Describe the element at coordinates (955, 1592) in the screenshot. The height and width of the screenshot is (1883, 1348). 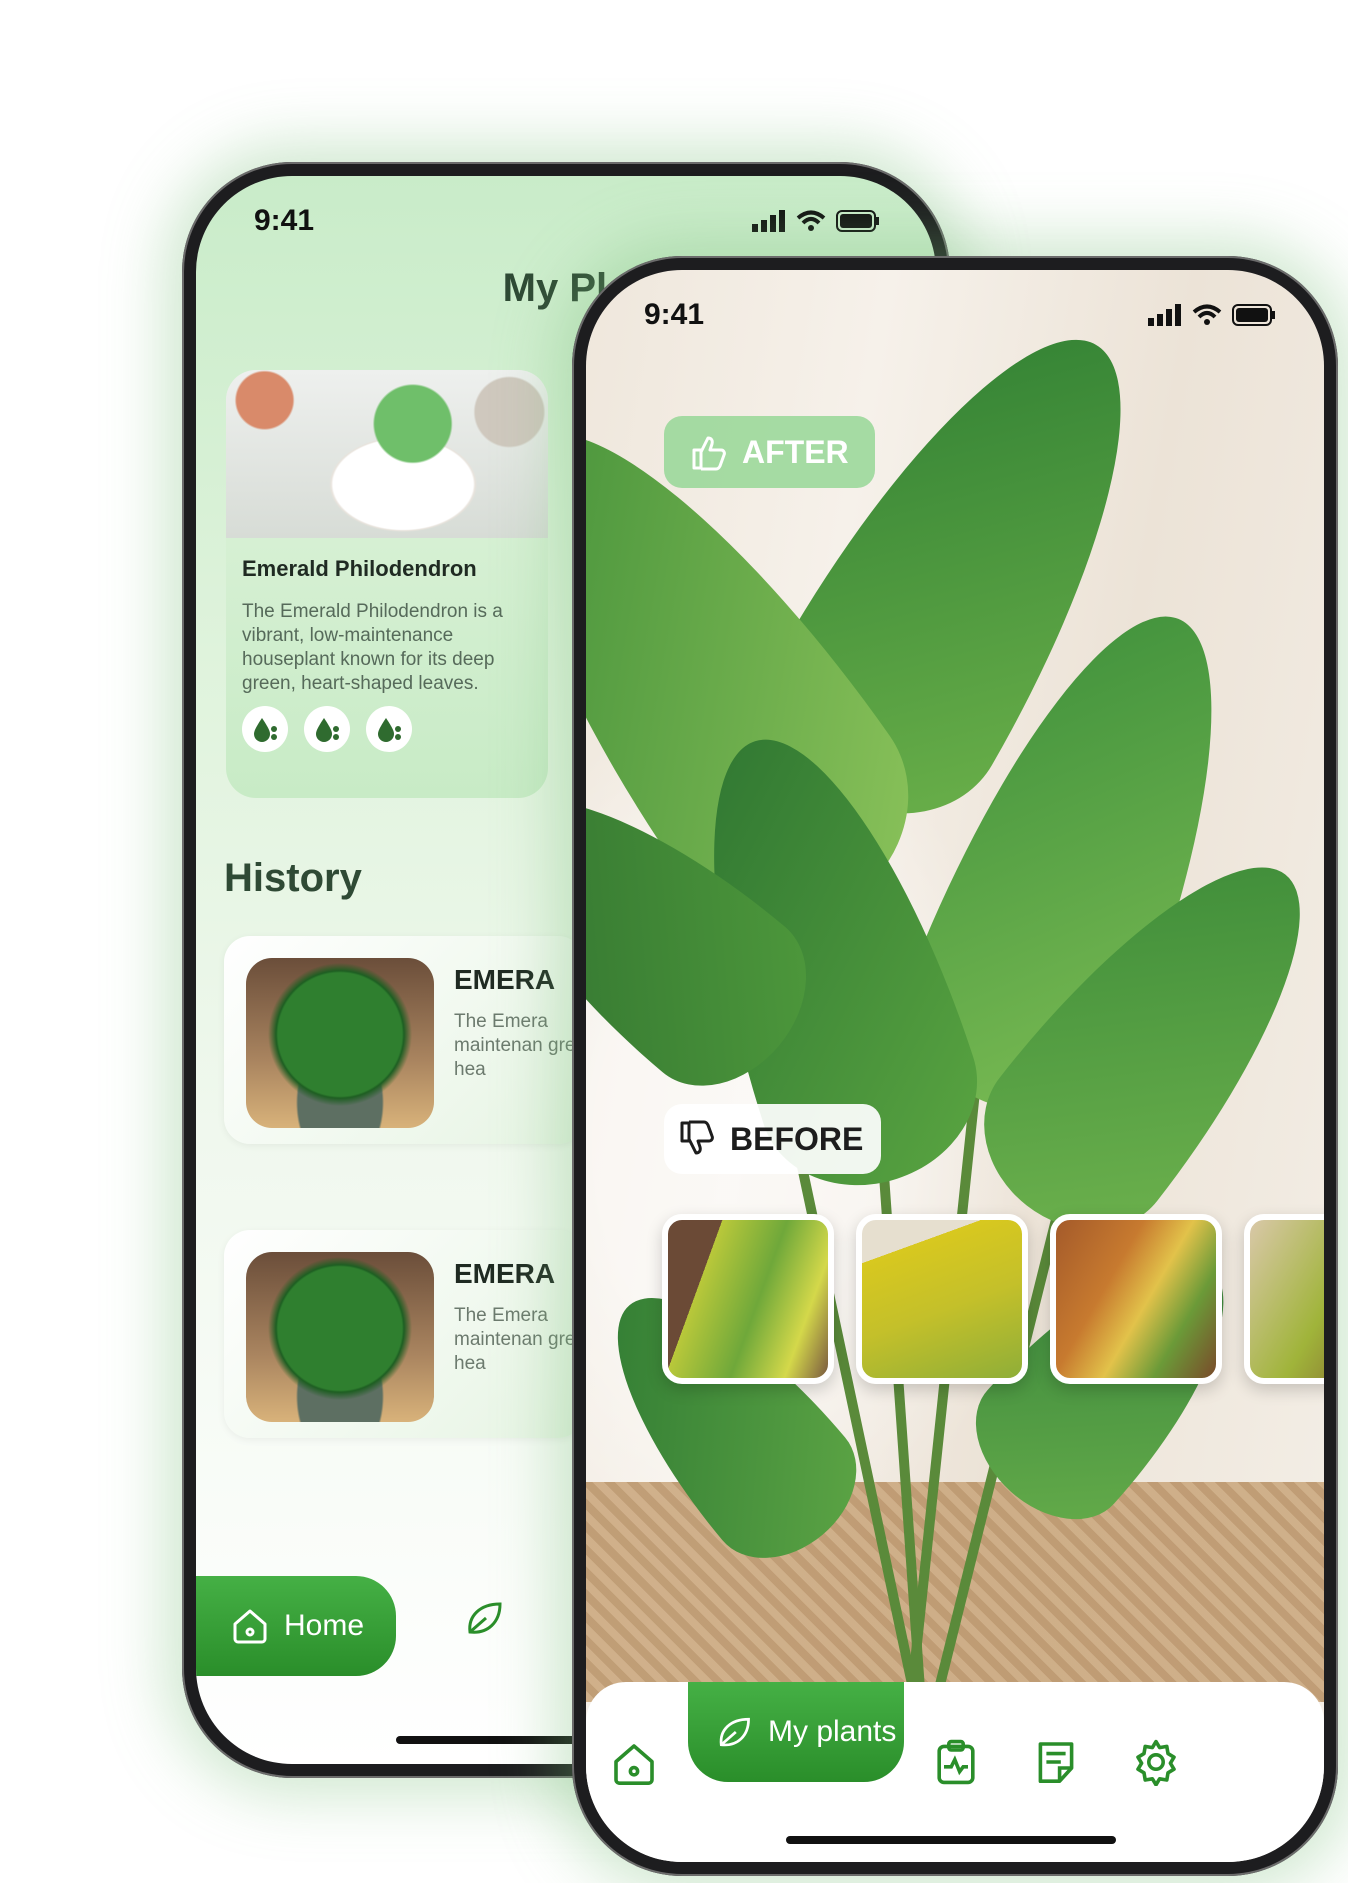
I see `woven-basket` at that location.